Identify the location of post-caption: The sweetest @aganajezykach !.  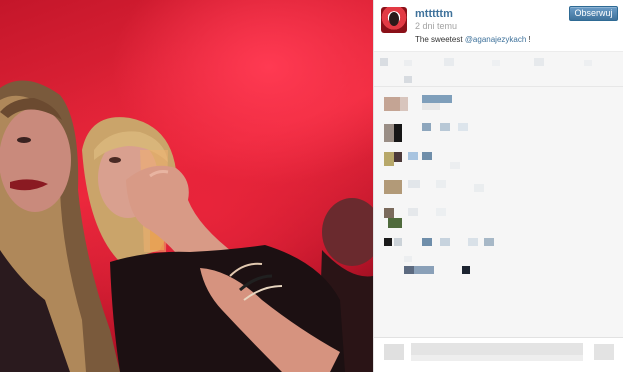
(473, 39).